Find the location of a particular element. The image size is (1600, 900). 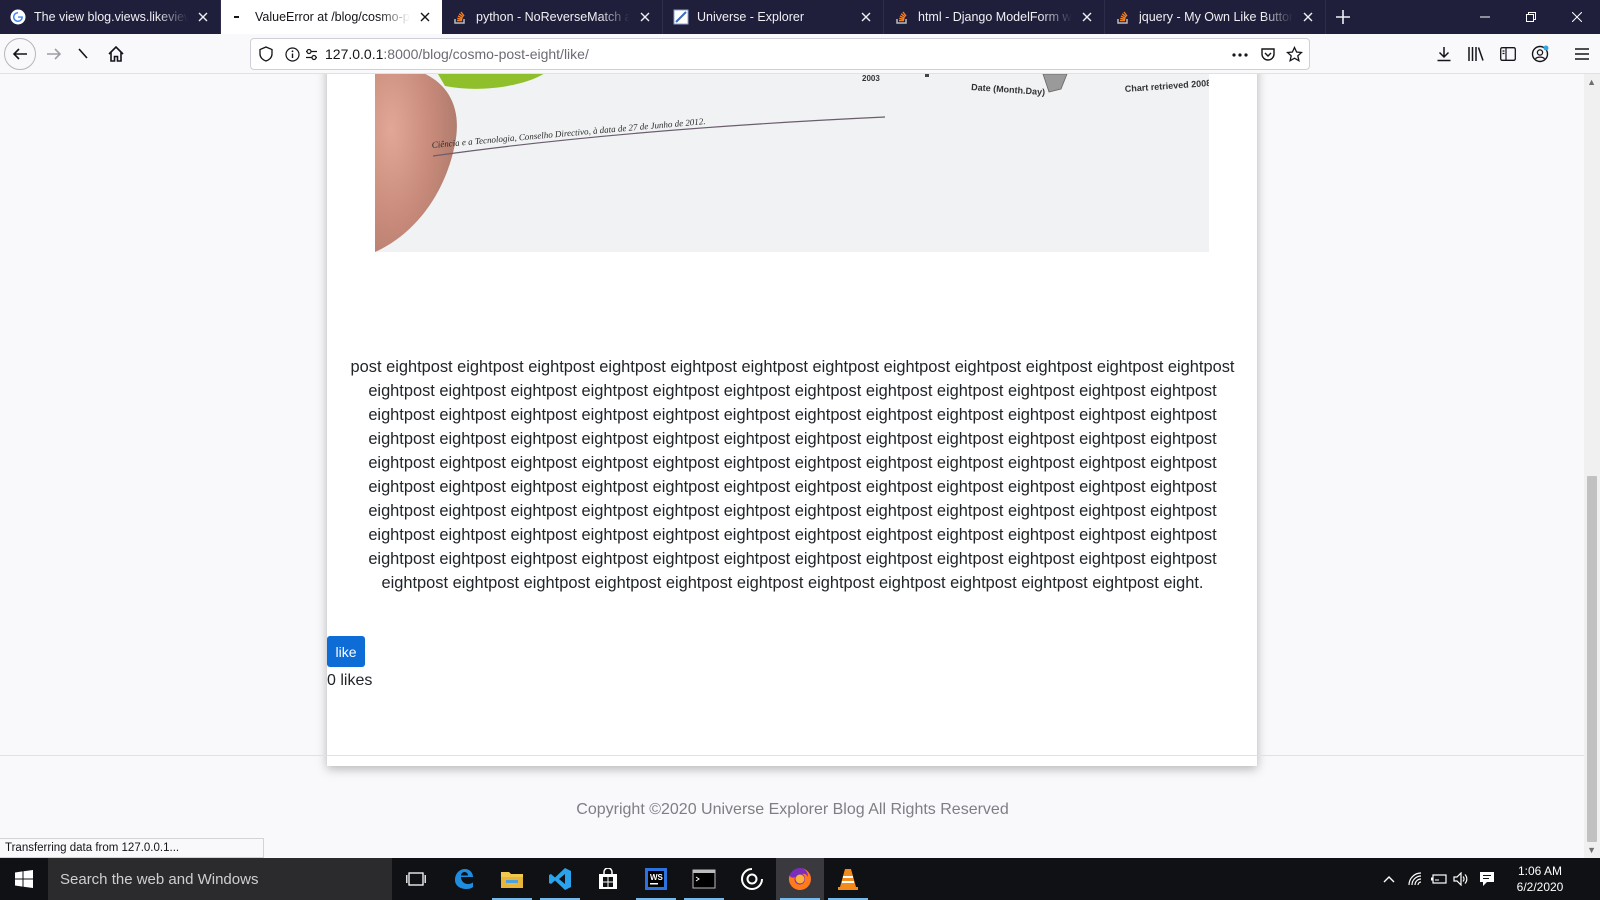

clock-time: 1:06 AM is located at coordinates (1540, 871).